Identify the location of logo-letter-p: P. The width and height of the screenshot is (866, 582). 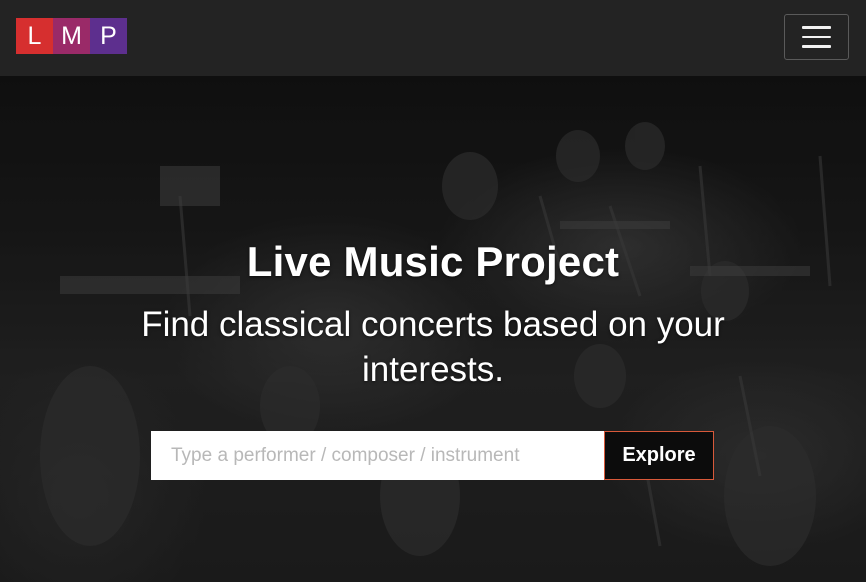
(108, 36).